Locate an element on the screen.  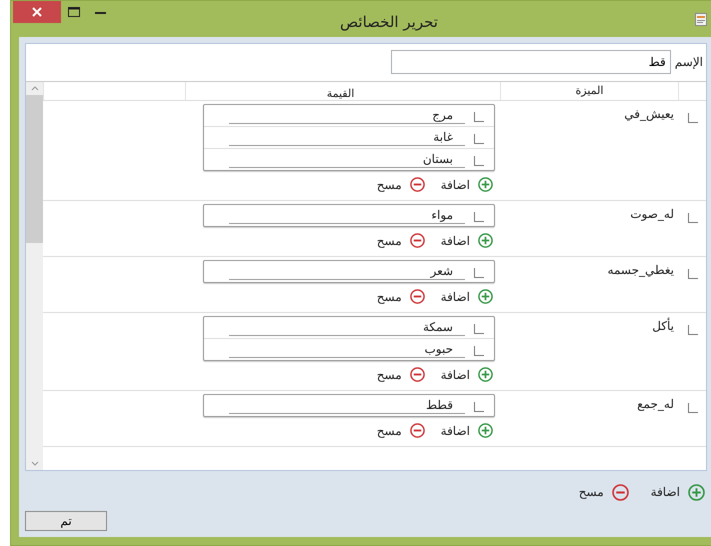
minimize-icon is located at coordinates (100, 12).